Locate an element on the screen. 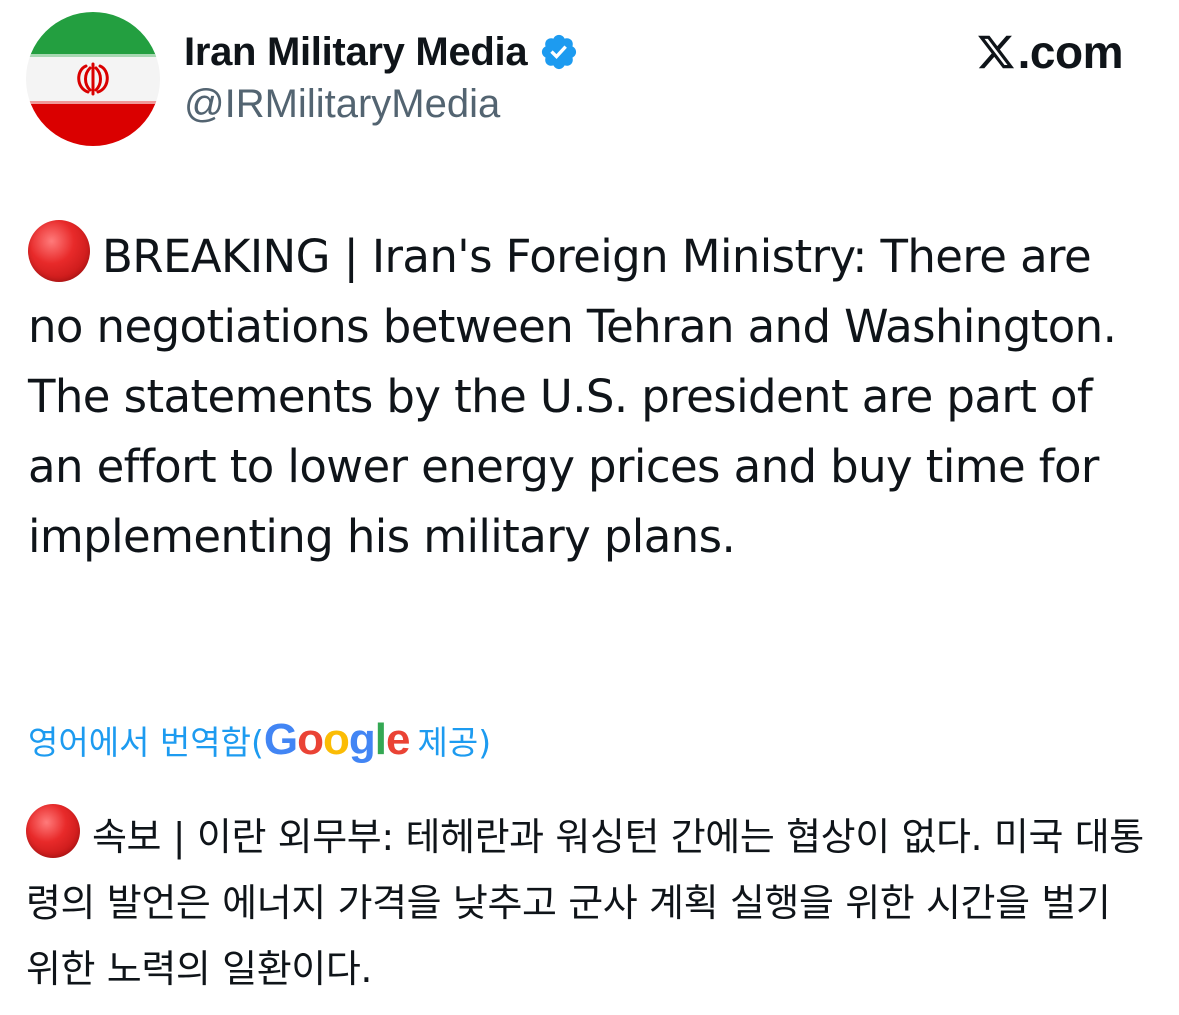  translation-attribution: 영어에서 번역함( Google 제공) is located at coordinates (259, 740).